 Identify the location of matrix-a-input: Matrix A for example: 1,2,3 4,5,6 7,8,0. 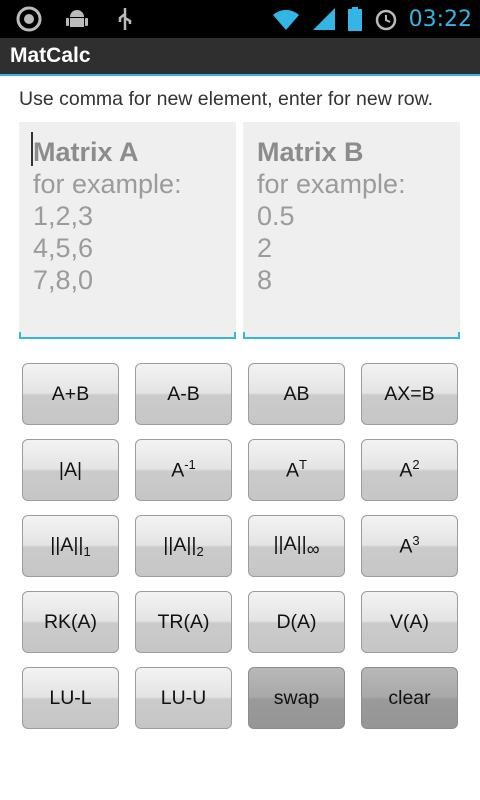
(127, 230).